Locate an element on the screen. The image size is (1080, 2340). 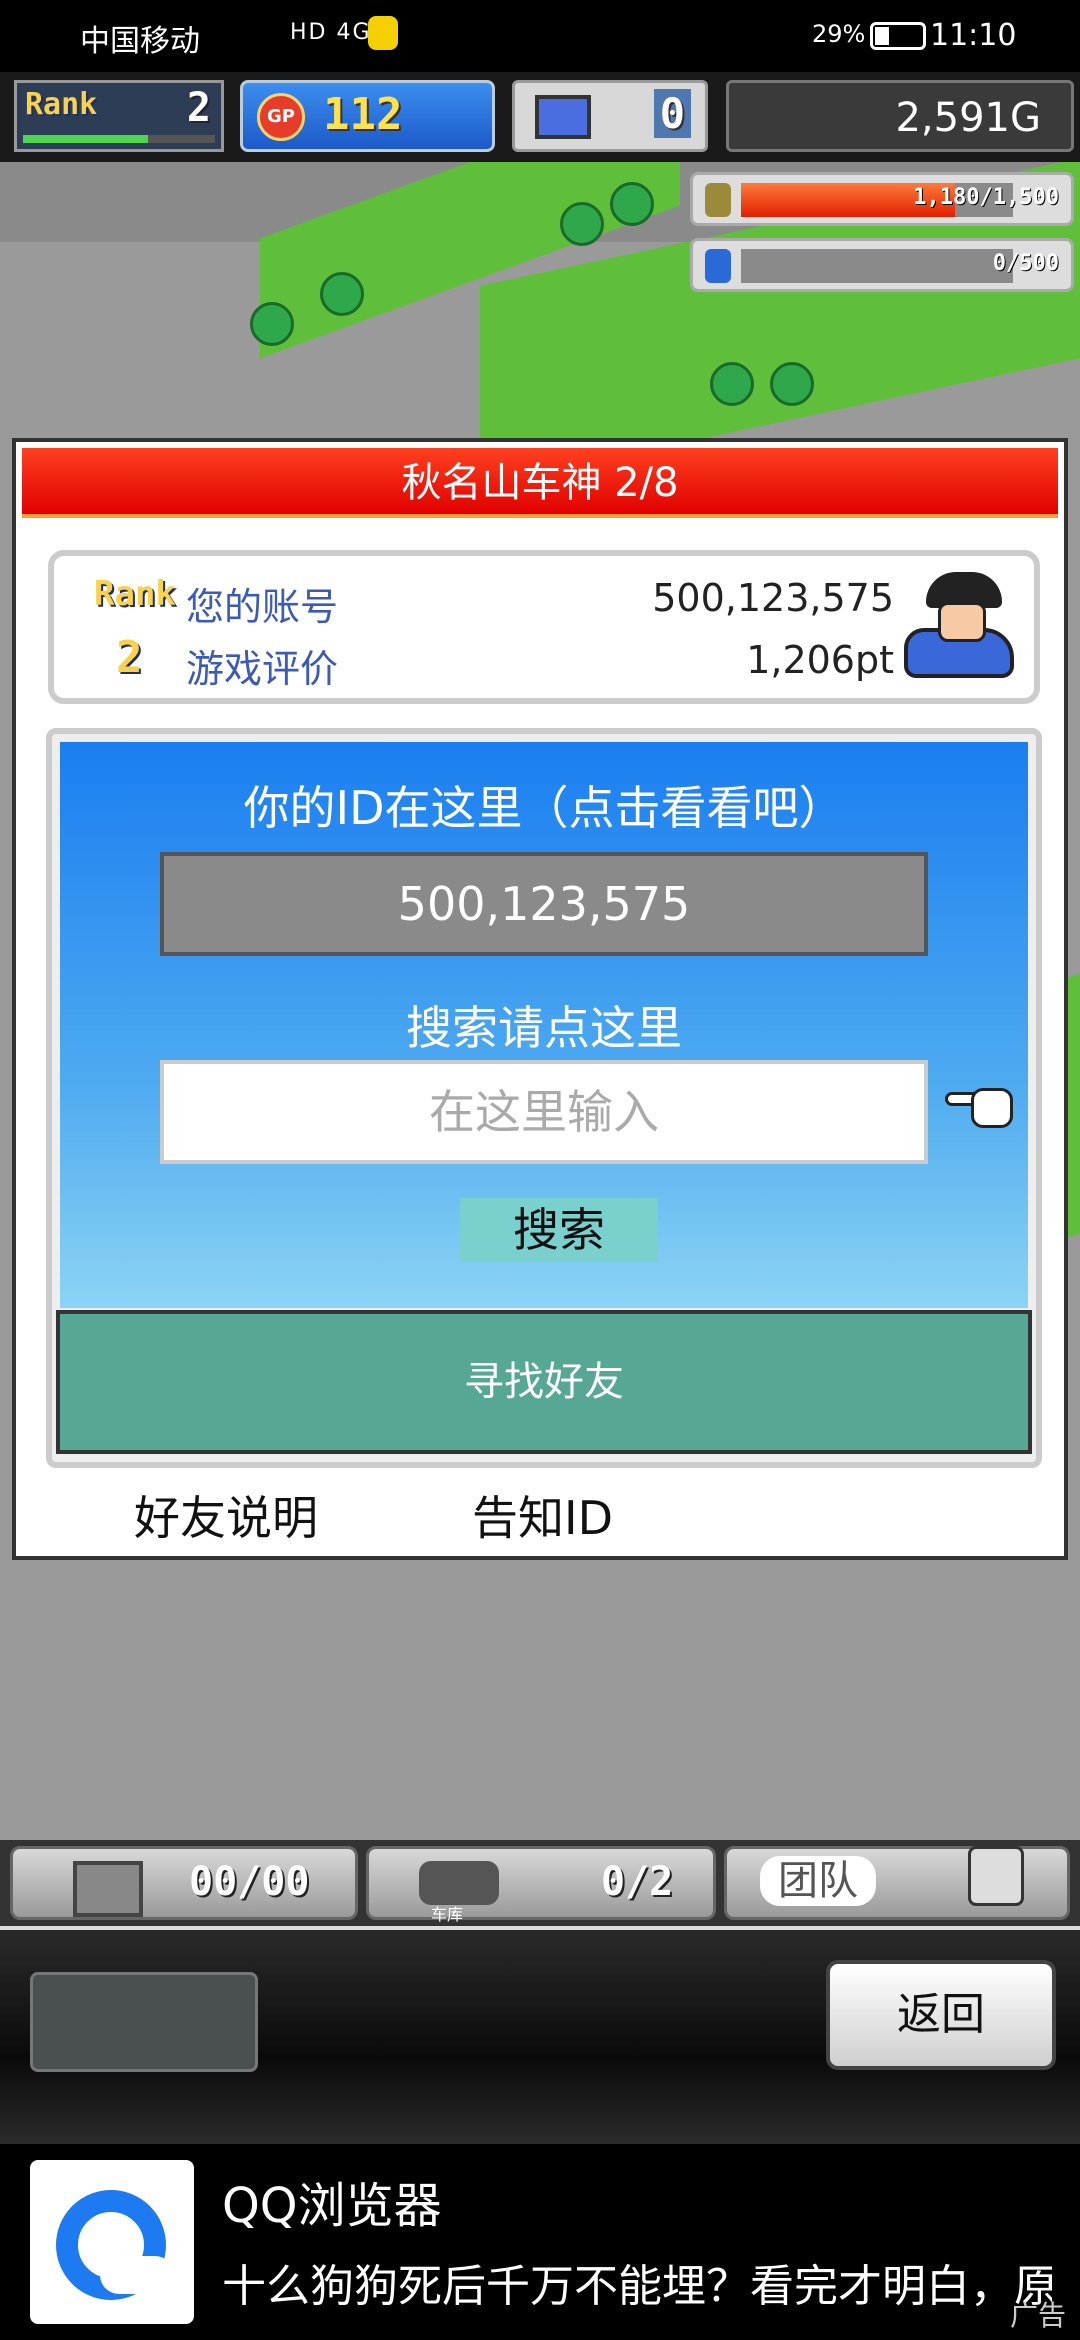
player-info-card: Rank 2 您的账号 500,123,575 游戏评价 1,206pt is located at coordinates (544, 627).